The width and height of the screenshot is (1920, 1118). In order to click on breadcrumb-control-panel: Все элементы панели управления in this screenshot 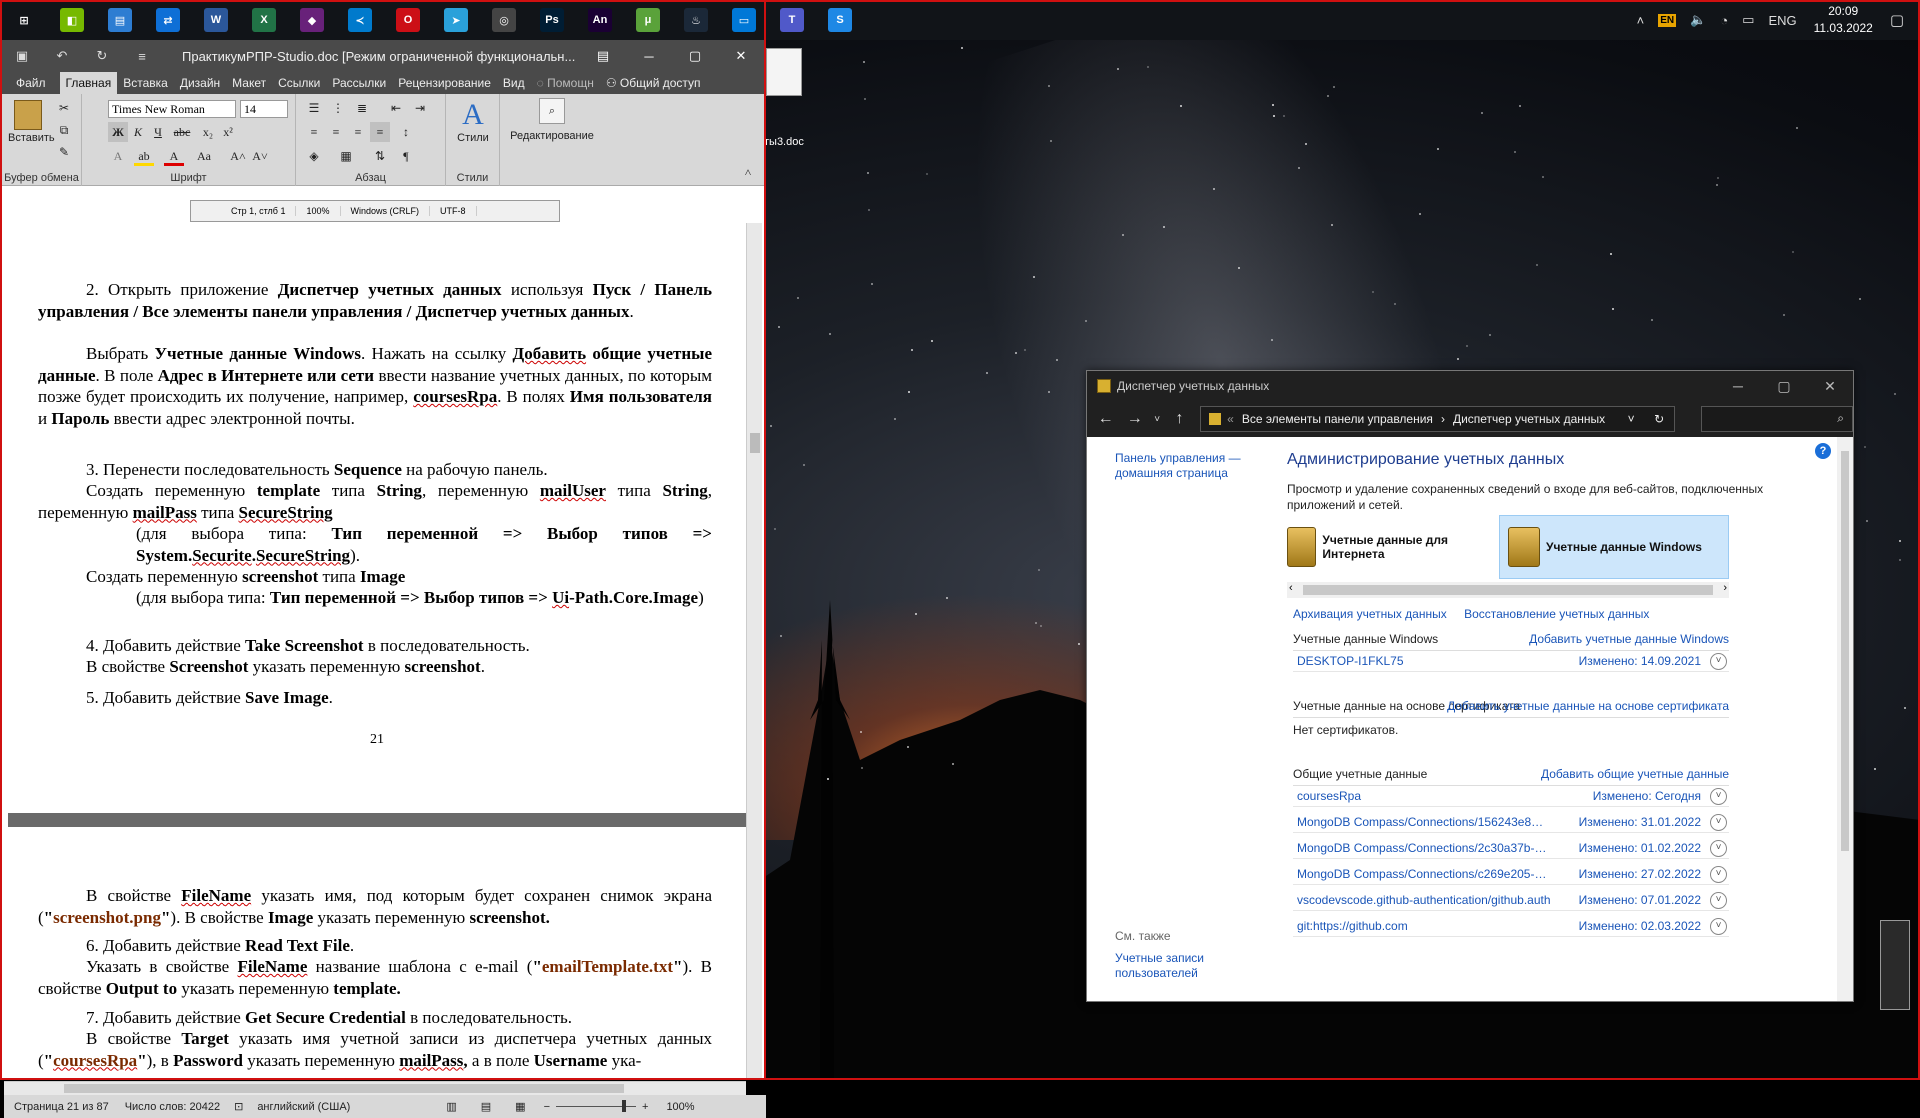, I will do `click(1337, 419)`.